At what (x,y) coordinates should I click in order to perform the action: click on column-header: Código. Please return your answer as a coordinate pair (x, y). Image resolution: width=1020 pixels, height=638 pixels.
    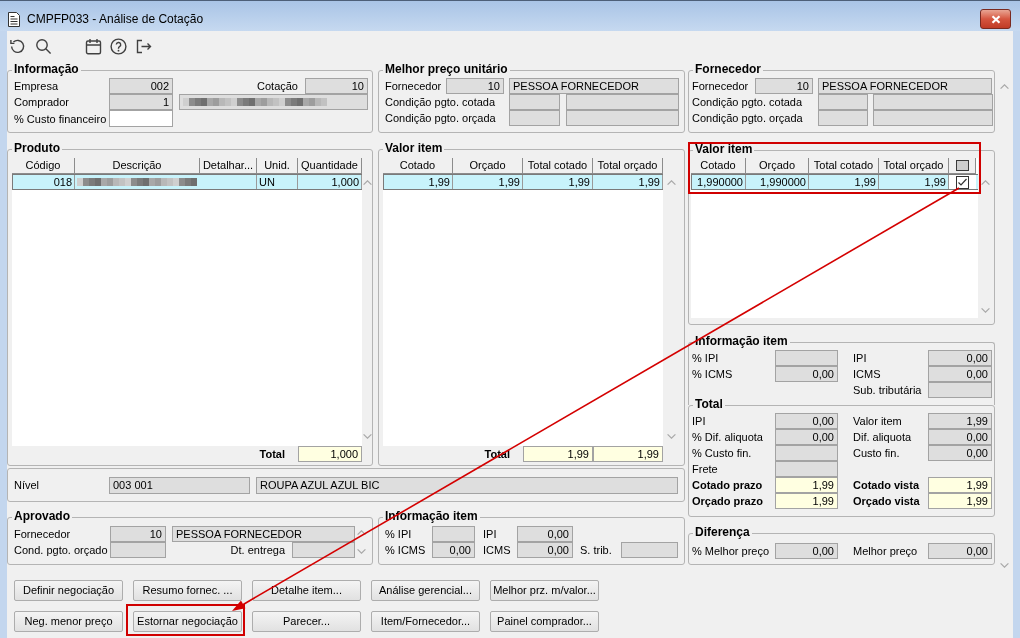
    Looking at the image, I should click on (43, 166).